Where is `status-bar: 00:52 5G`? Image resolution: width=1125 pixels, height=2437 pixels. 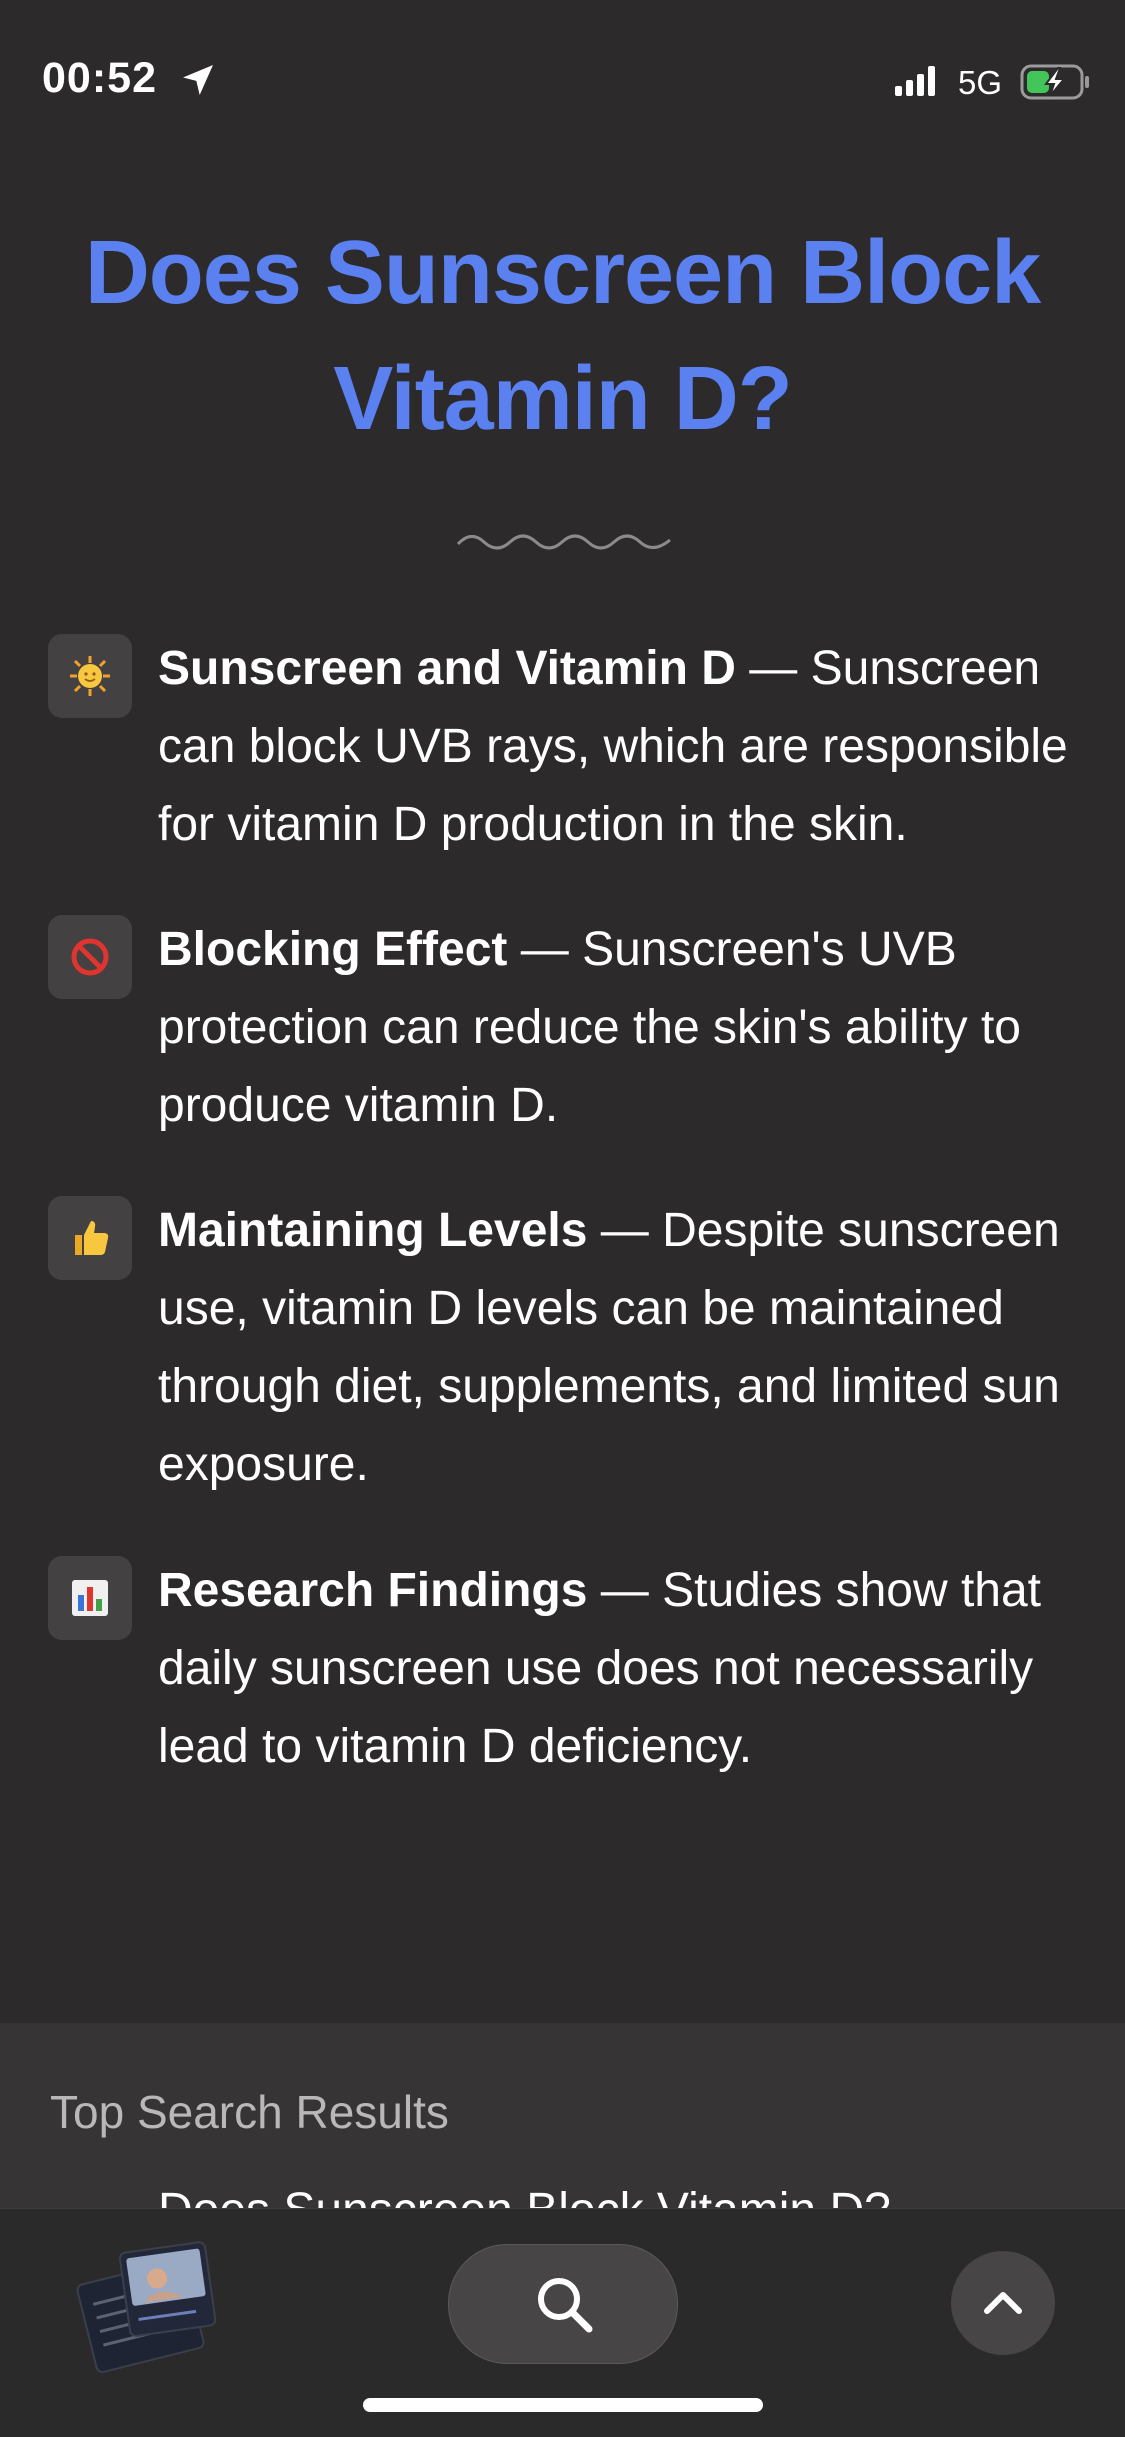 status-bar: 00:52 5G is located at coordinates (562, 75).